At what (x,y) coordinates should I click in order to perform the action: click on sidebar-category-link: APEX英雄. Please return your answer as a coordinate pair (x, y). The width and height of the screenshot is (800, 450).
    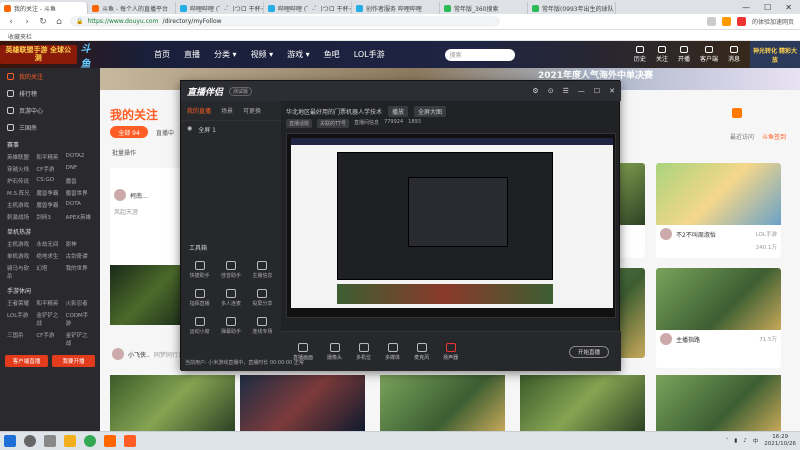
    Looking at the image, I should click on (79, 217).